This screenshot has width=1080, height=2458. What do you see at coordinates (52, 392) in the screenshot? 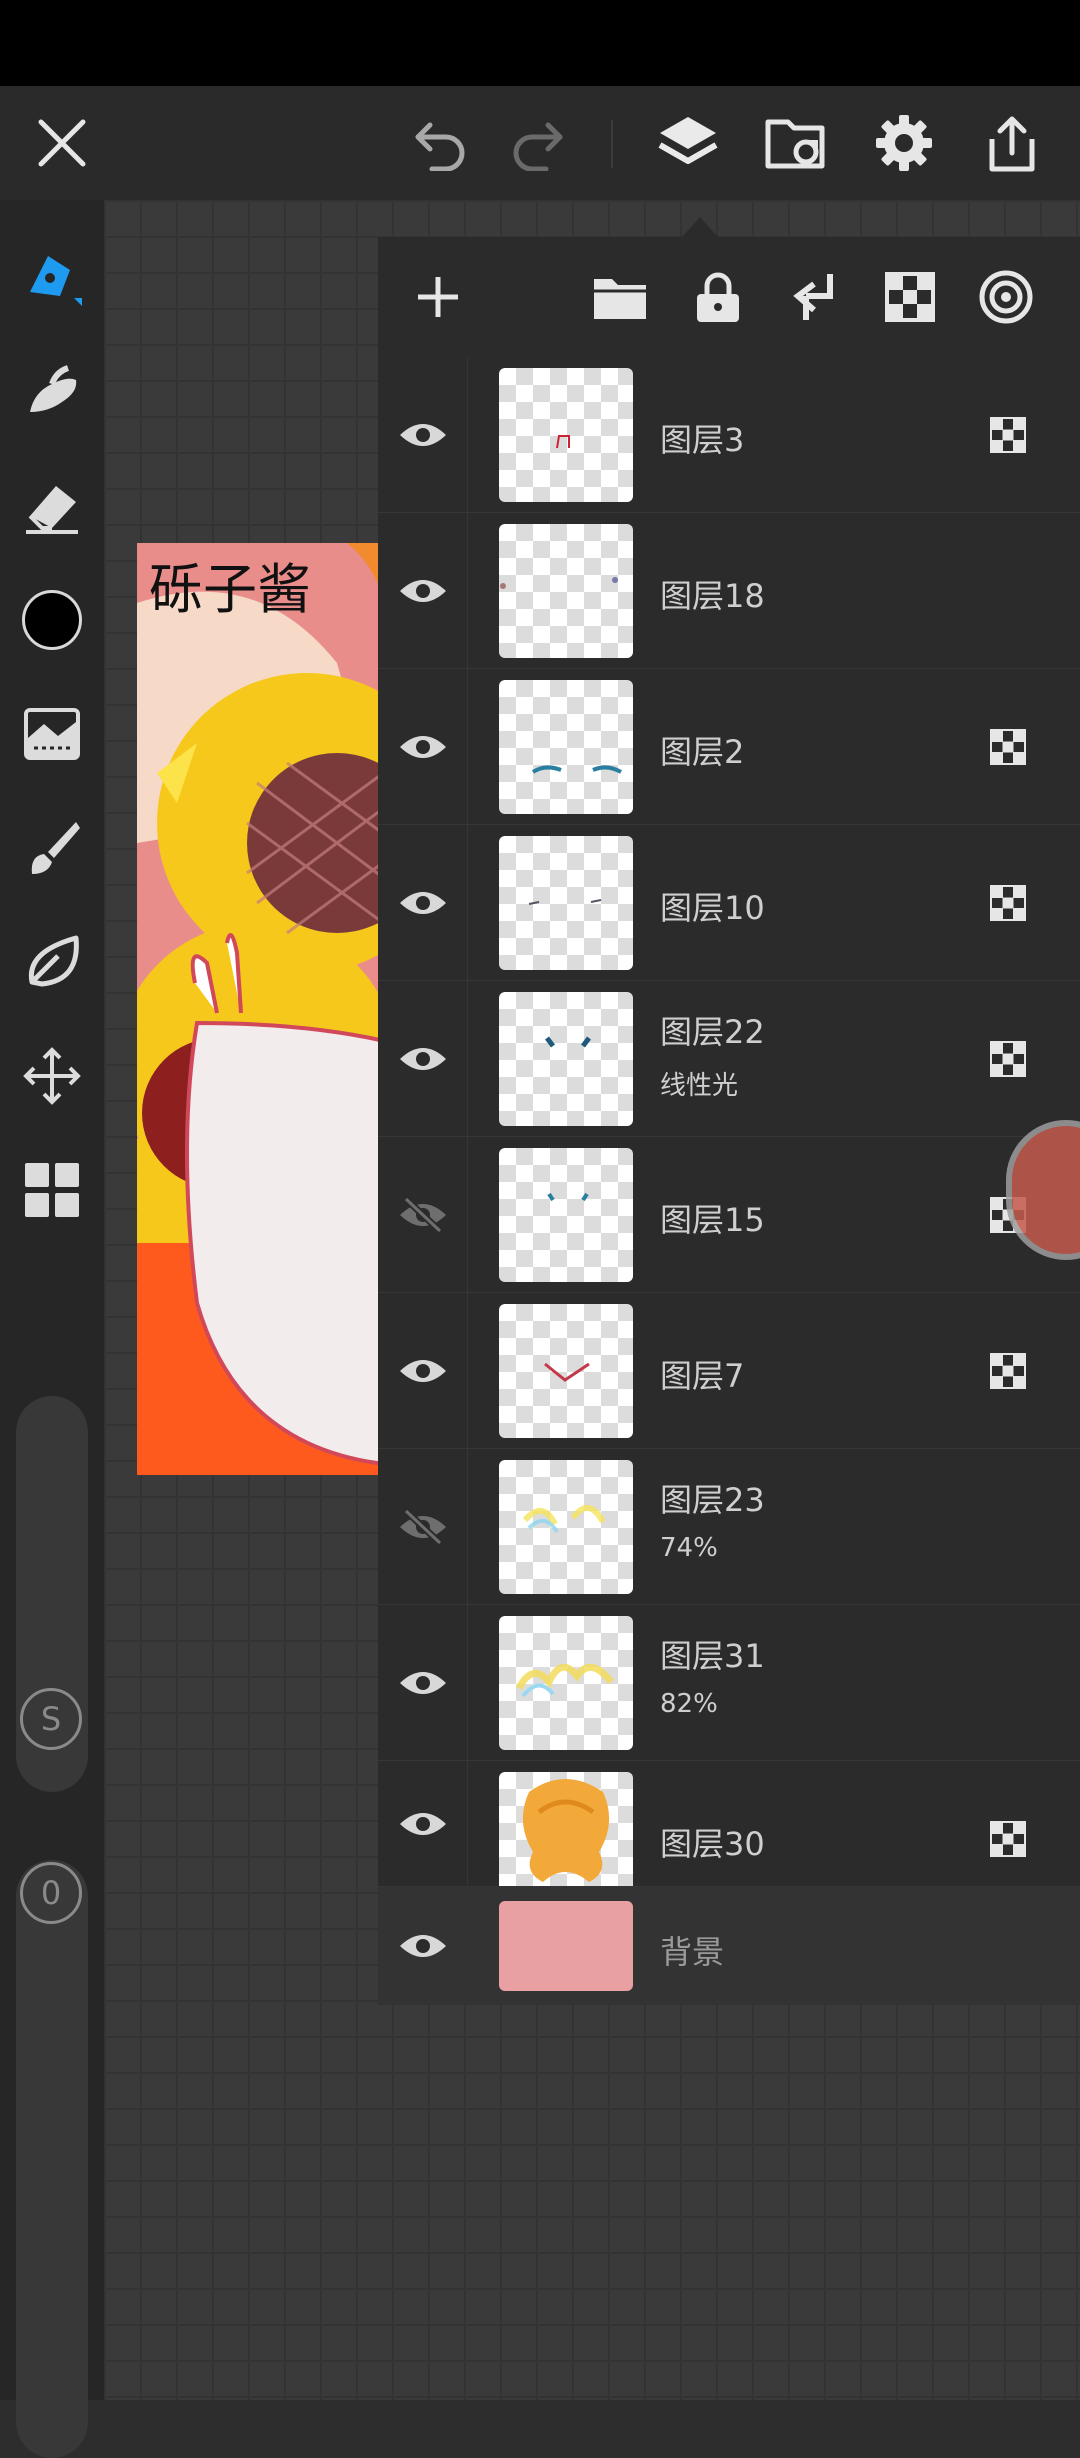
I see `smudge-icon` at bounding box center [52, 392].